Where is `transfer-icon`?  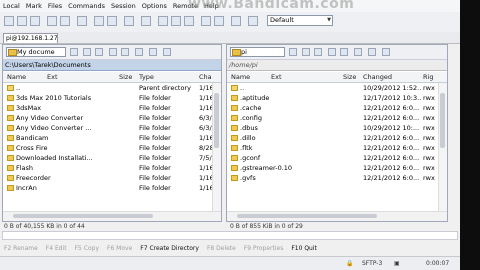 transfer-icon is located at coordinates (236, 21).